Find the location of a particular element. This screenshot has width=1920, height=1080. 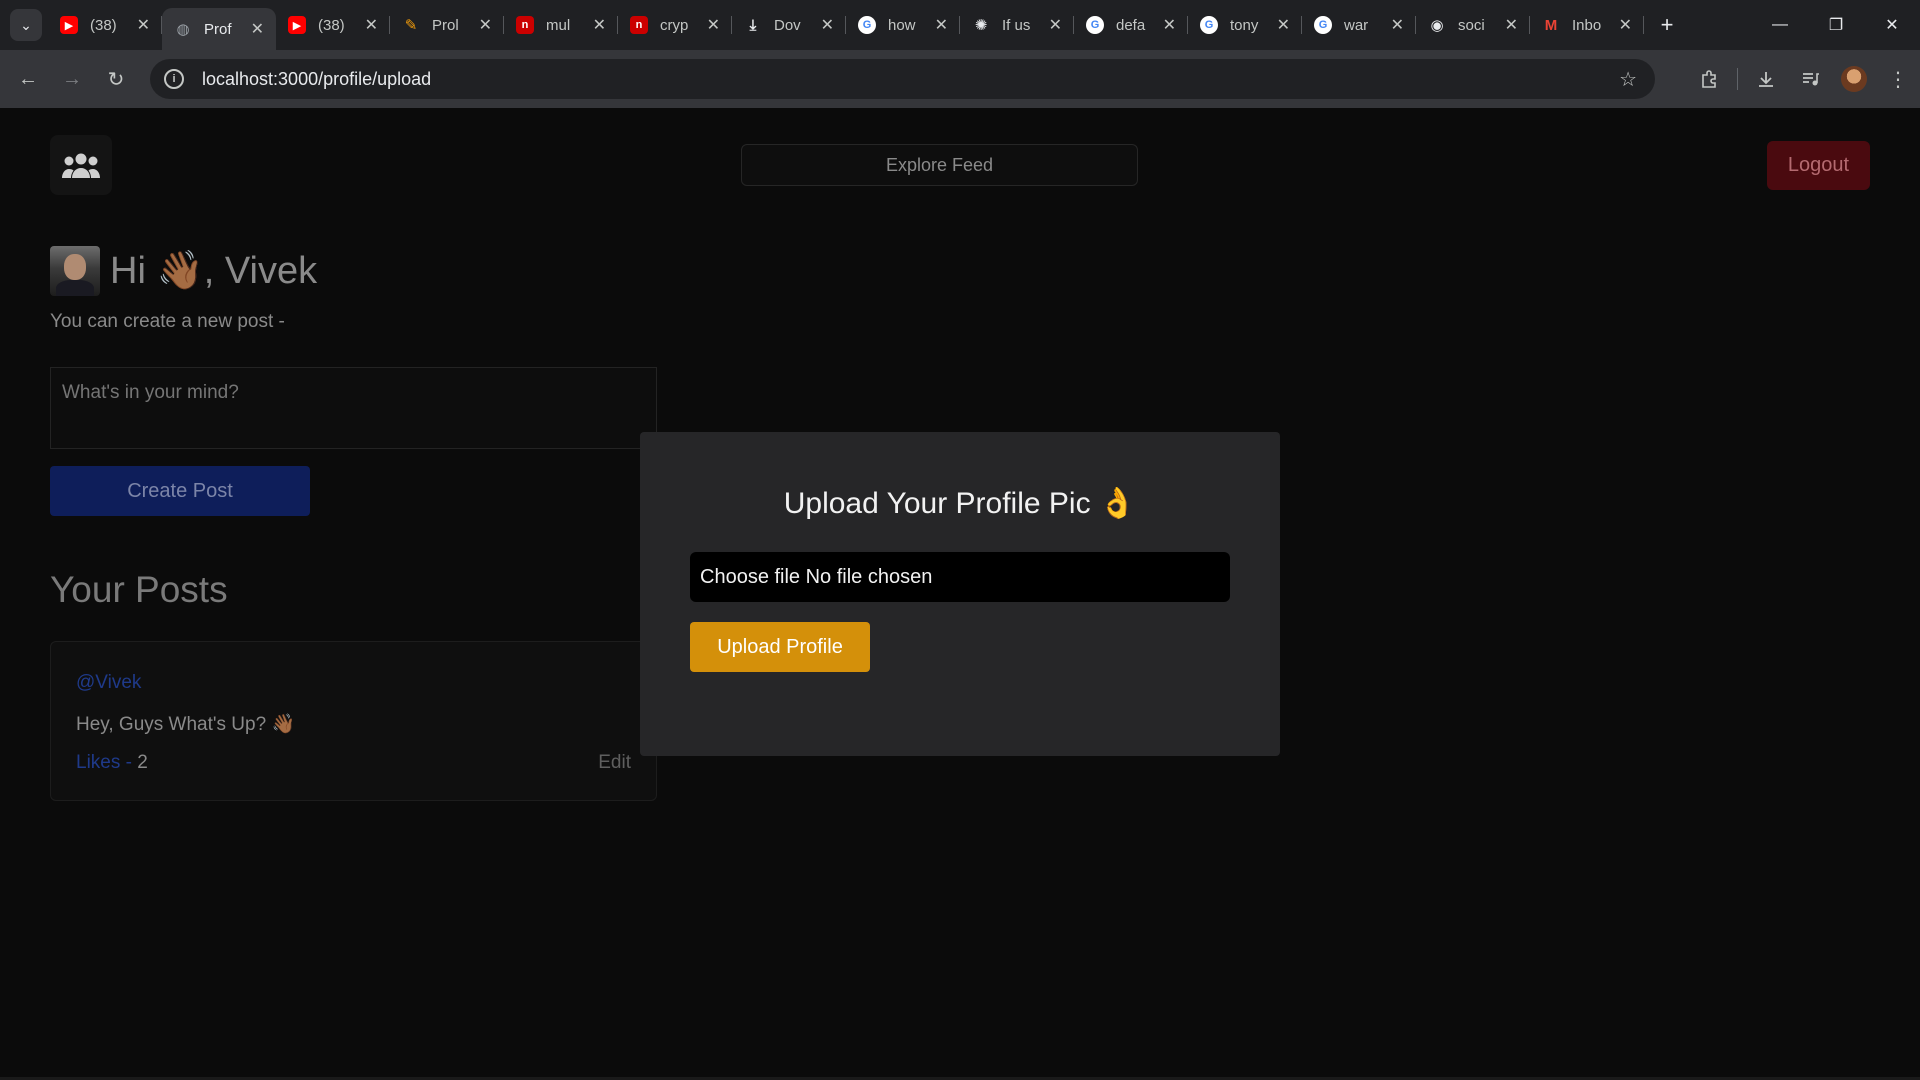

browser-tab: ◉ soci ✕ is located at coordinates (1473, 25).